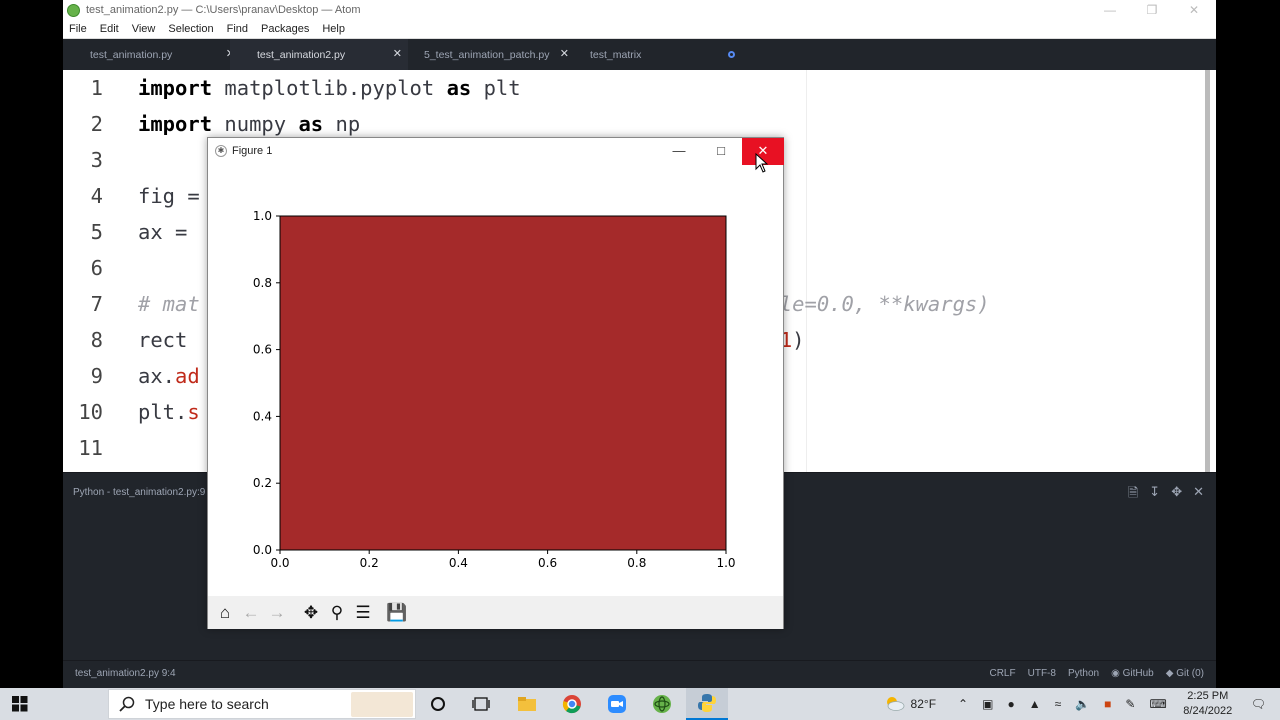 Image resolution: width=1280 pixels, height=720 pixels. Describe the element at coordinates (262, 550) in the screenshot. I see `y-tick-label: 0.0` at that location.